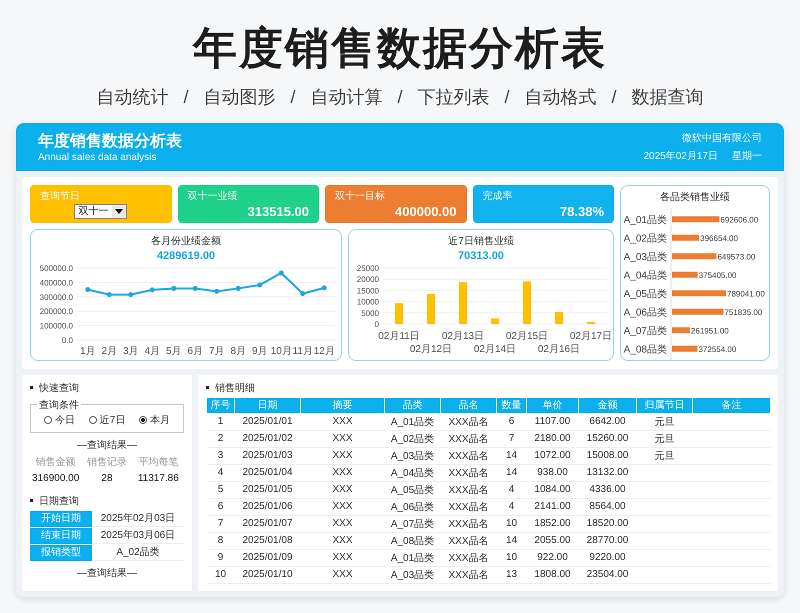  Describe the element at coordinates (664, 421) in the screenshot. I see `table-cell: 元旦` at that location.